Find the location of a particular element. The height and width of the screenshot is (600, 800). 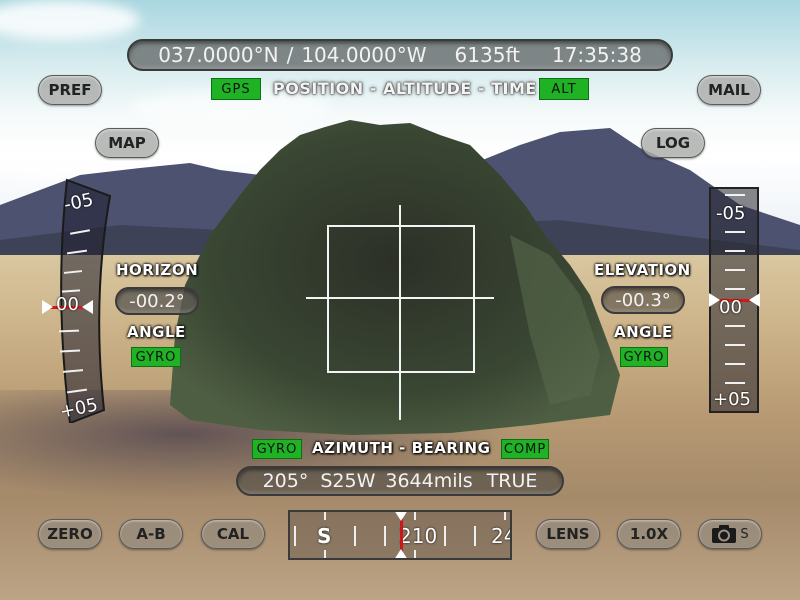

azimuth-readout: 205° S25W 3644mils TRUE is located at coordinates (400, 481).